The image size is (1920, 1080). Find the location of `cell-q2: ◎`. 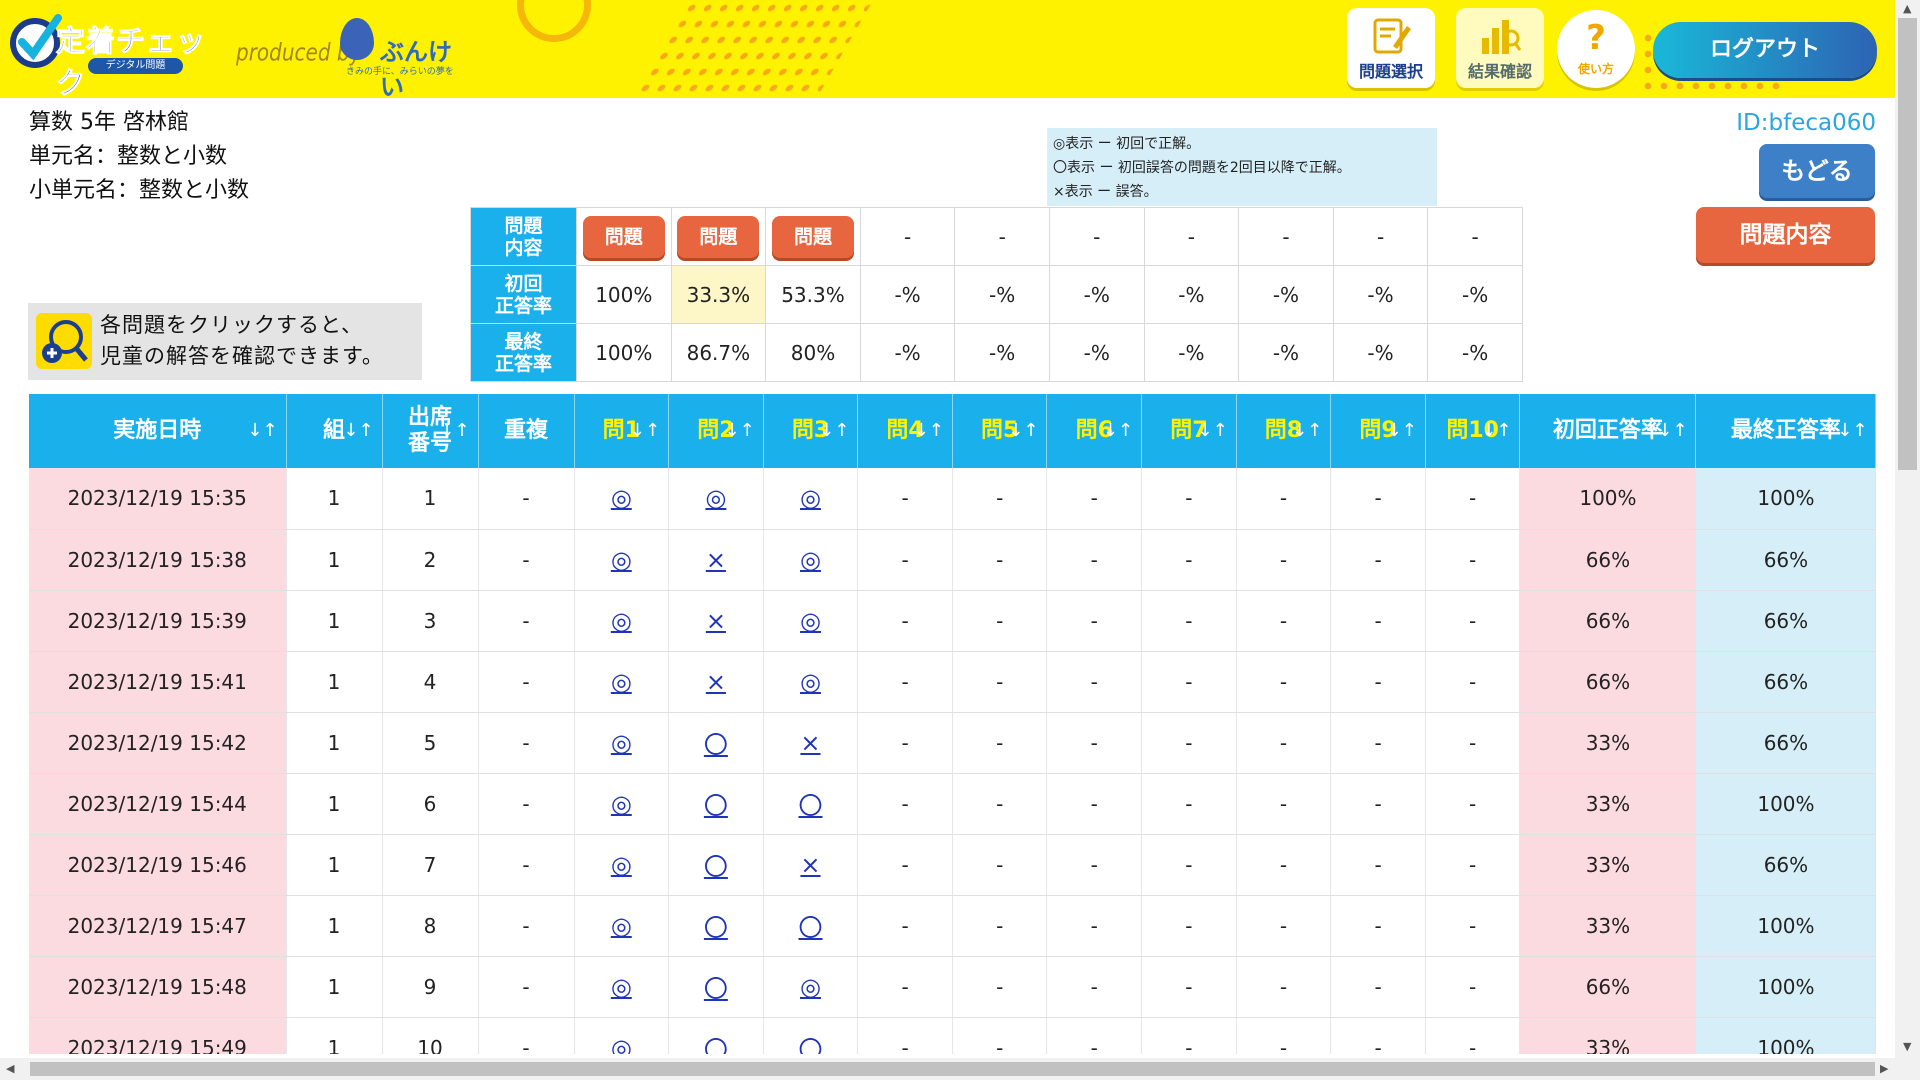

cell-q2: ◎ is located at coordinates (716, 499).